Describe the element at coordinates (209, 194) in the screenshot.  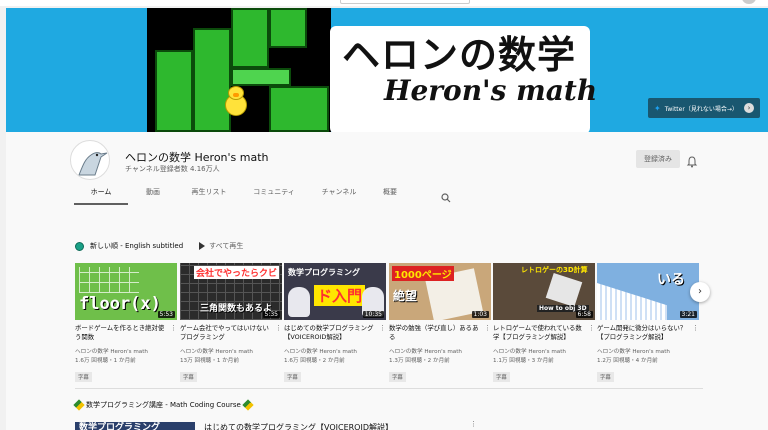
I see `tab-playlists: 再生リスト` at that location.